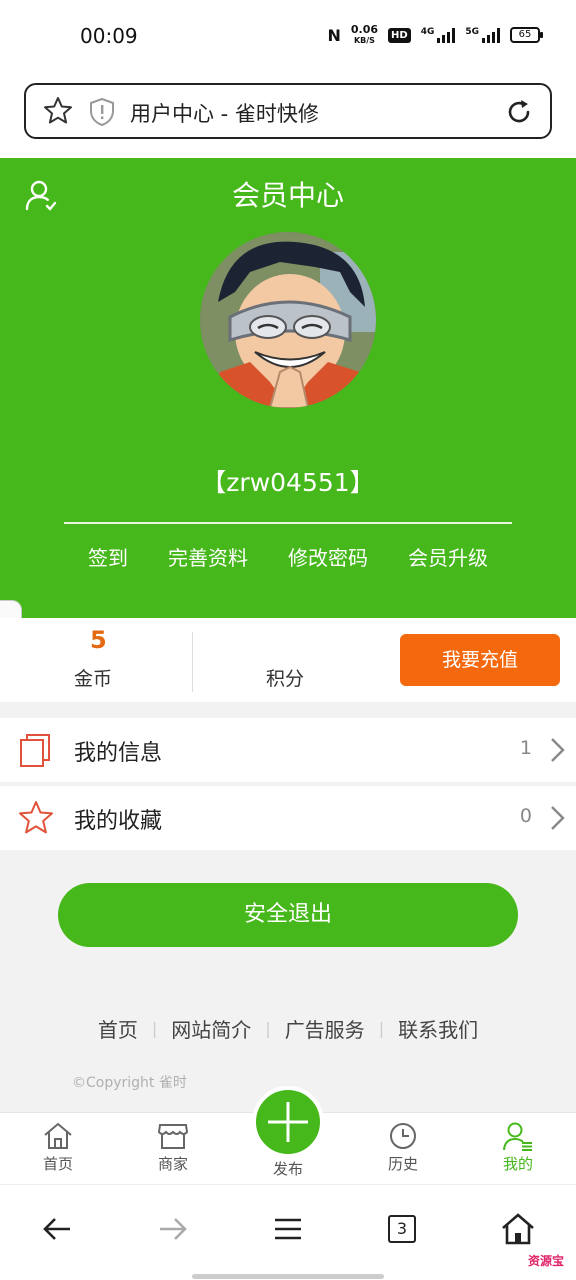  What do you see at coordinates (525, 816) in the screenshot?
I see `list-item-count: 0` at bounding box center [525, 816].